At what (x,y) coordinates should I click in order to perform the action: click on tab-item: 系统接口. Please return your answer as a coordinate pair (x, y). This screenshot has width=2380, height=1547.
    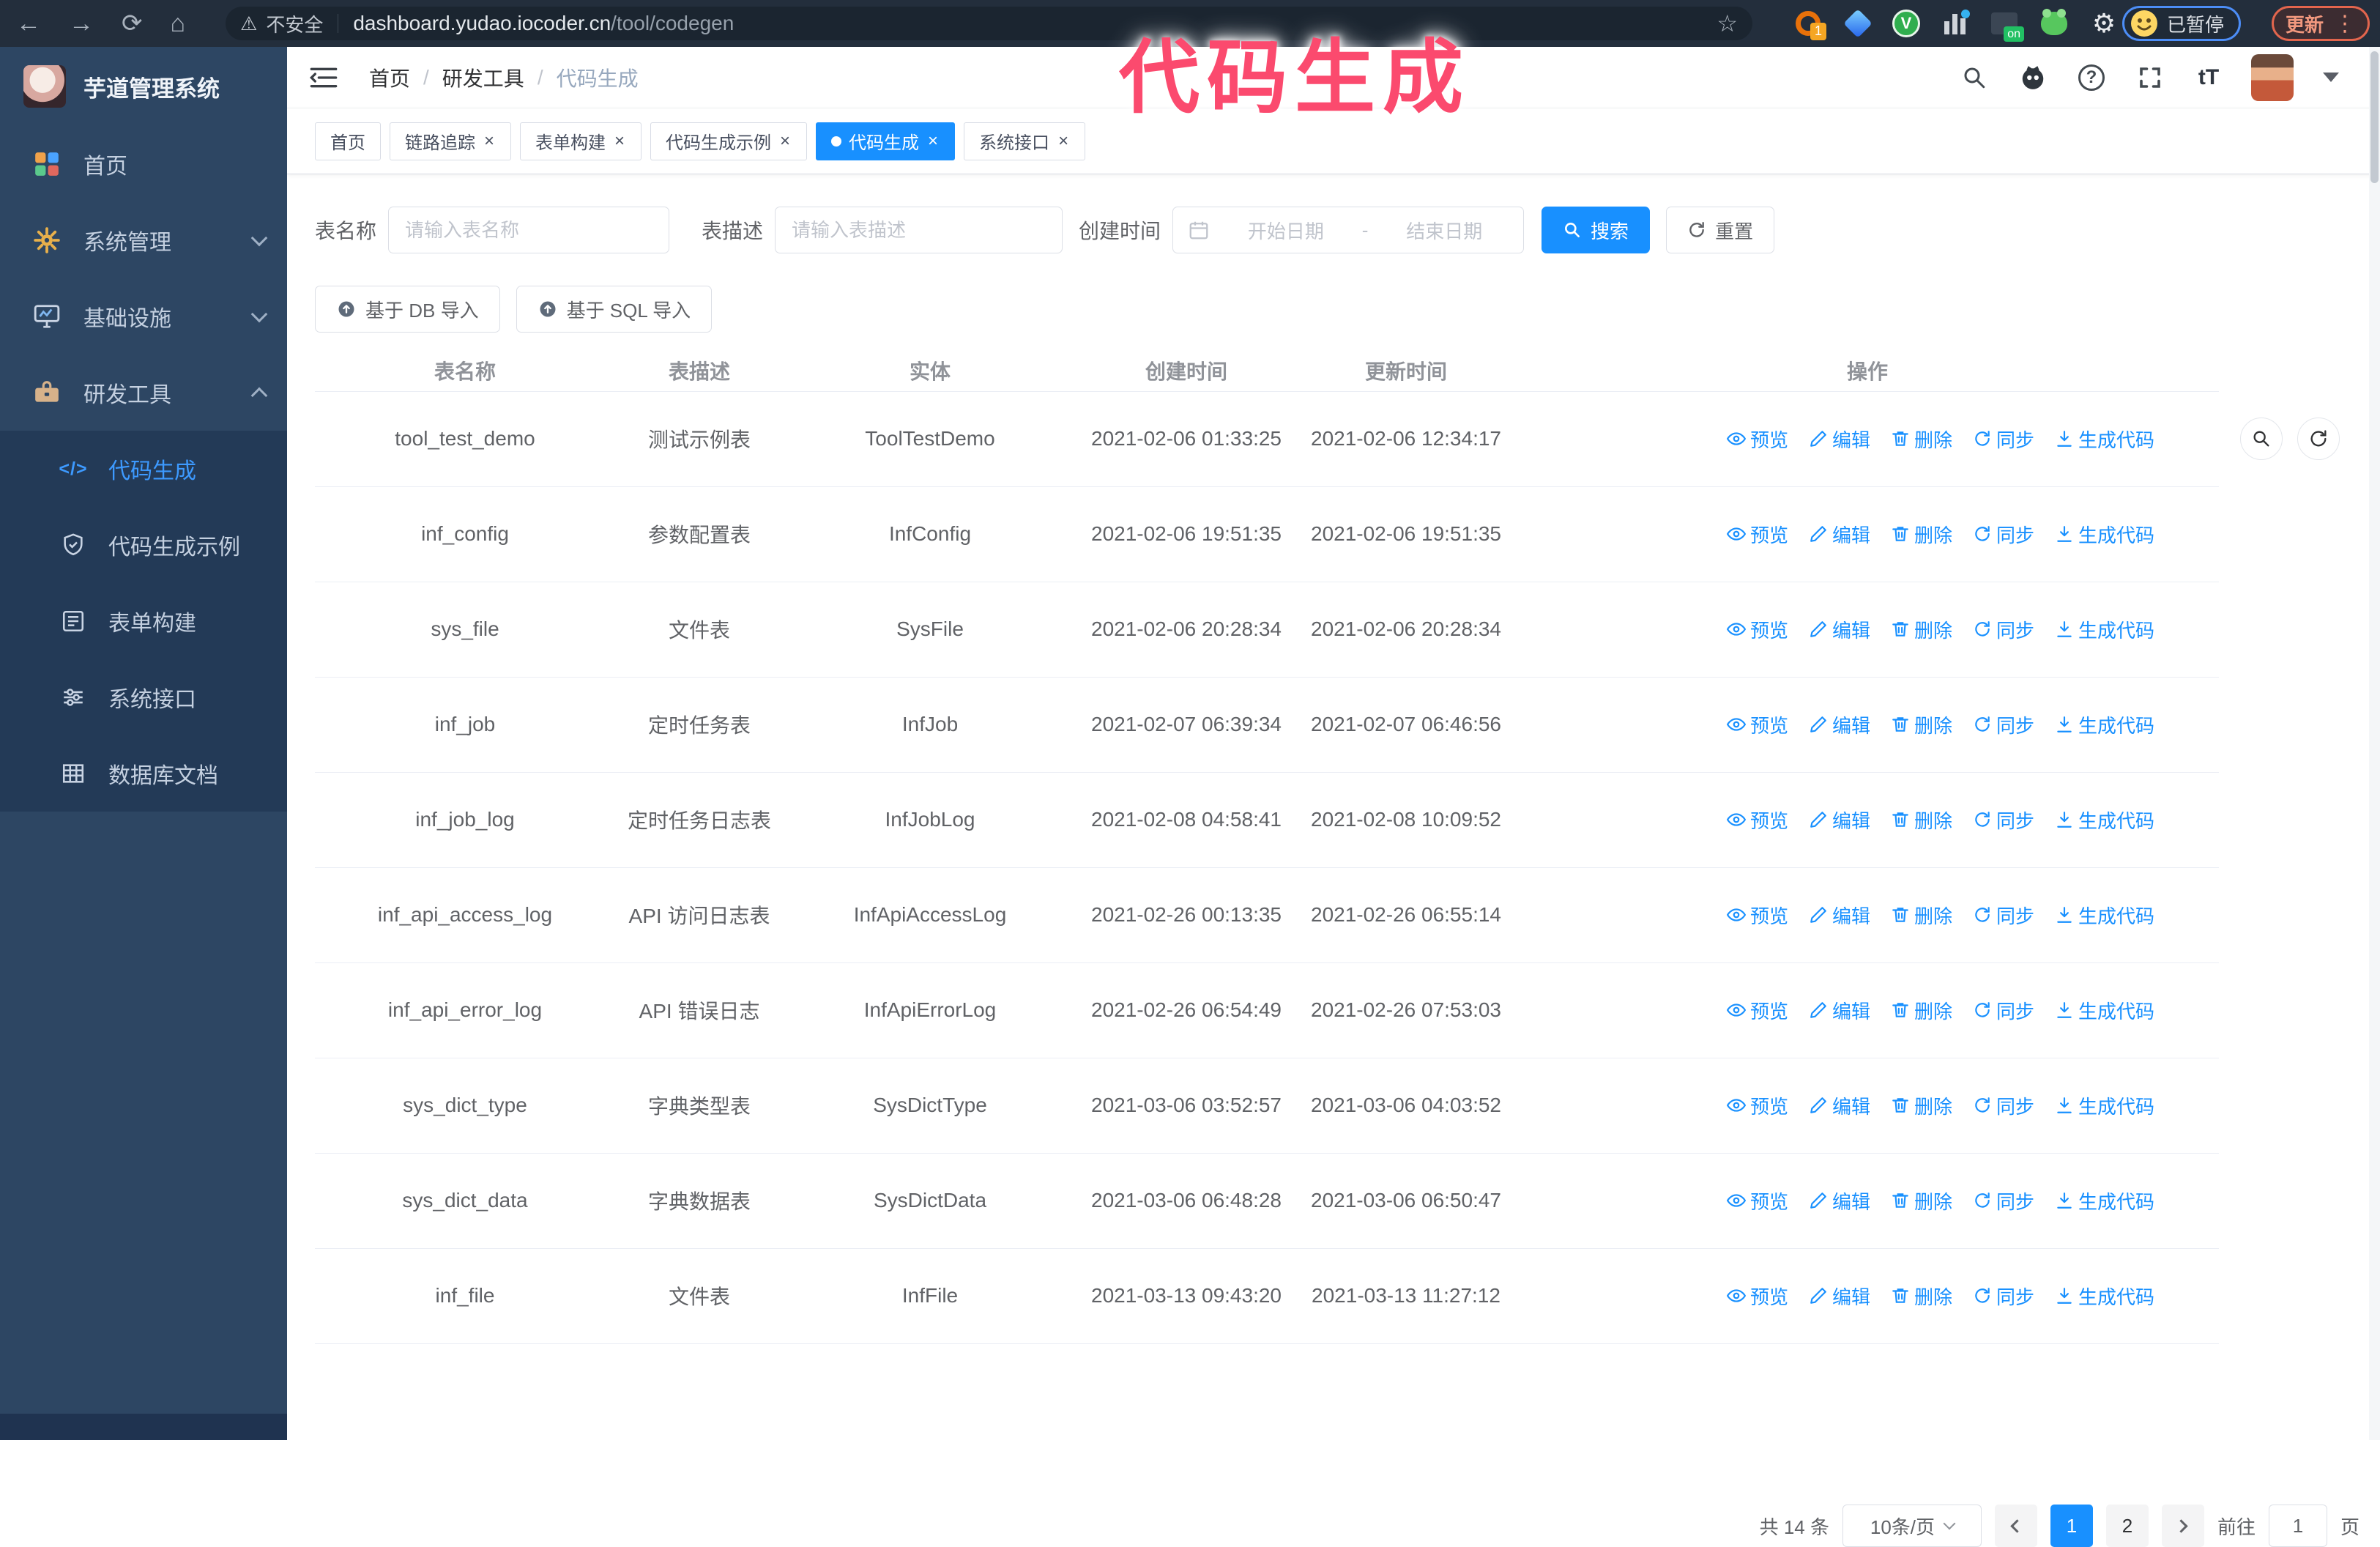
    Looking at the image, I should click on (1025, 141).